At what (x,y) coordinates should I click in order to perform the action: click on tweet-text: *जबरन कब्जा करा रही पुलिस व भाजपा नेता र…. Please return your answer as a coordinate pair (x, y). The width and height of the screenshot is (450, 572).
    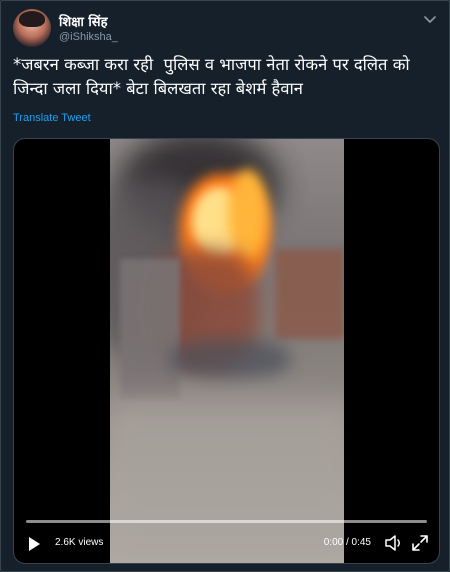
    Looking at the image, I should click on (214, 76).